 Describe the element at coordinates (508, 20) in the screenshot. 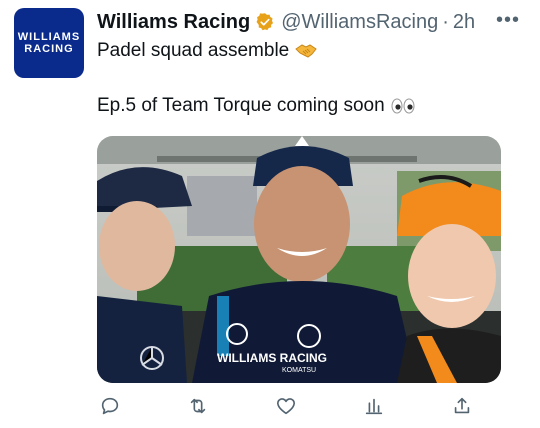

I see `more-options-icon: •••` at that location.